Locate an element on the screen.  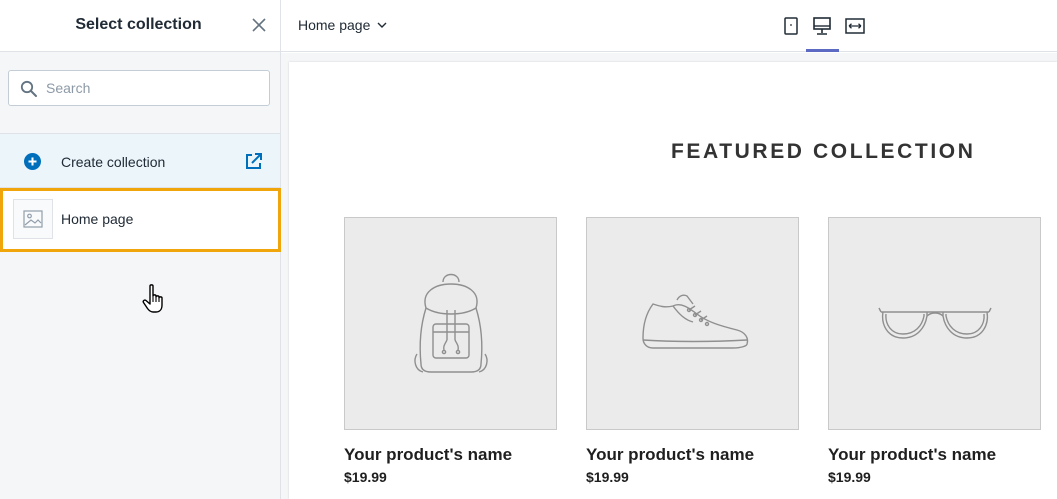
search-box is located at coordinates (139, 88).